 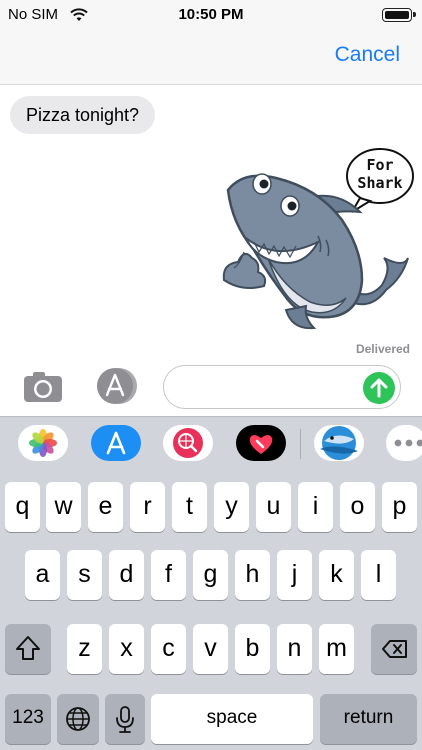 I want to click on drawer-divider, so click(x=300, y=444).